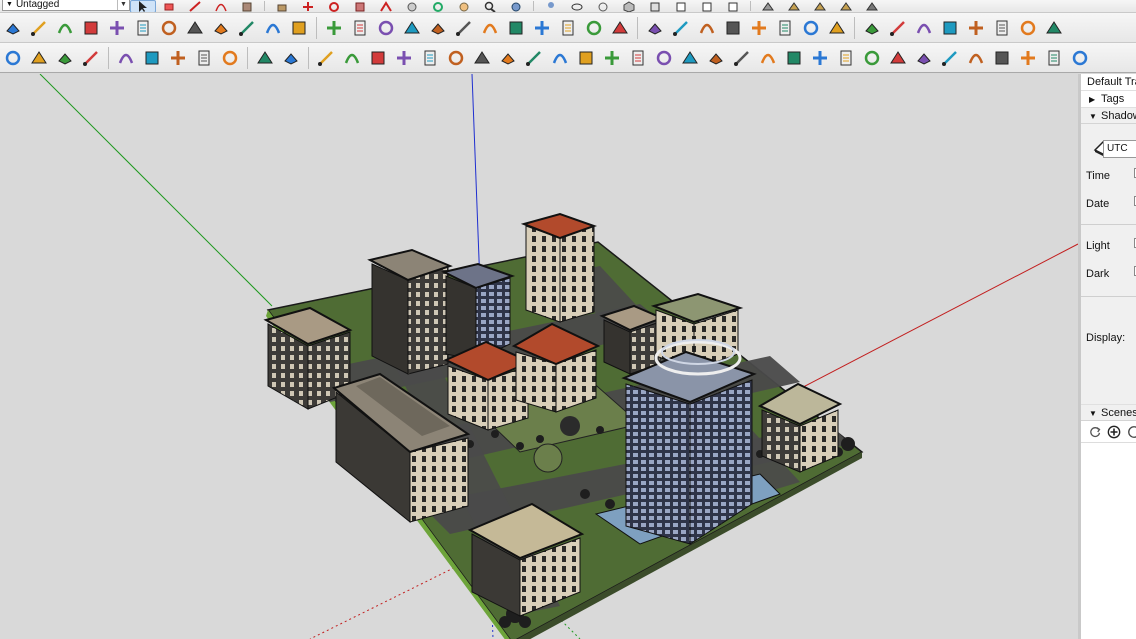 The height and width of the screenshot is (639, 1136). Describe the element at coordinates (360, 6) in the screenshot. I see `scale-button` at that location.